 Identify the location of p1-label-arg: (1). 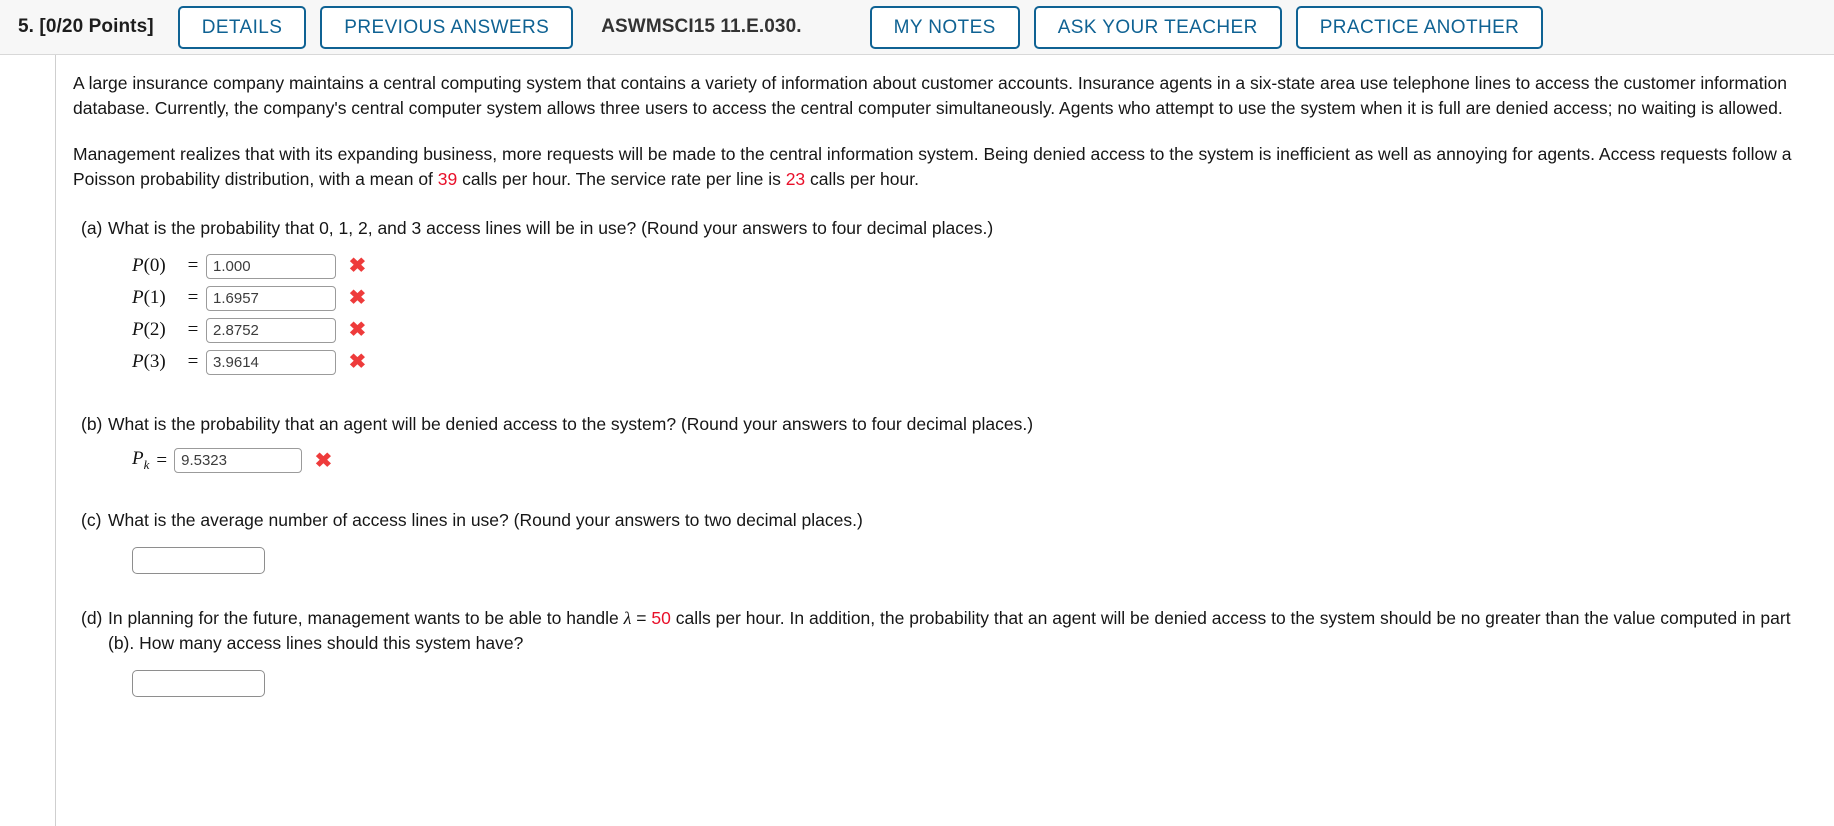
(154, 297).